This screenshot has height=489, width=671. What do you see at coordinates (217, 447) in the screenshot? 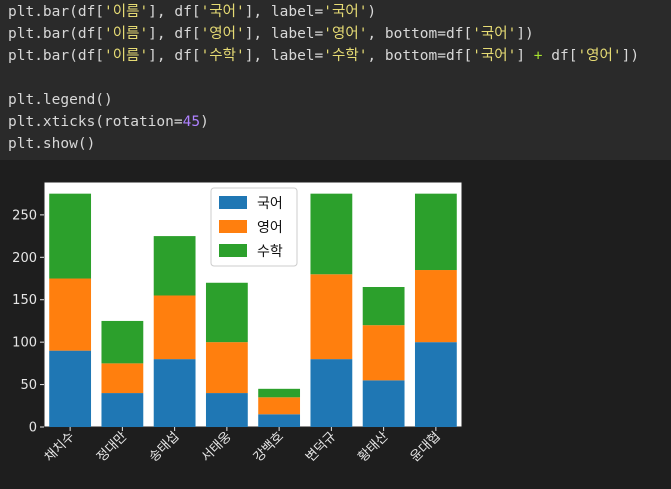
I see `x-tick-label: 서태웅` at bounding box center [217, 447].